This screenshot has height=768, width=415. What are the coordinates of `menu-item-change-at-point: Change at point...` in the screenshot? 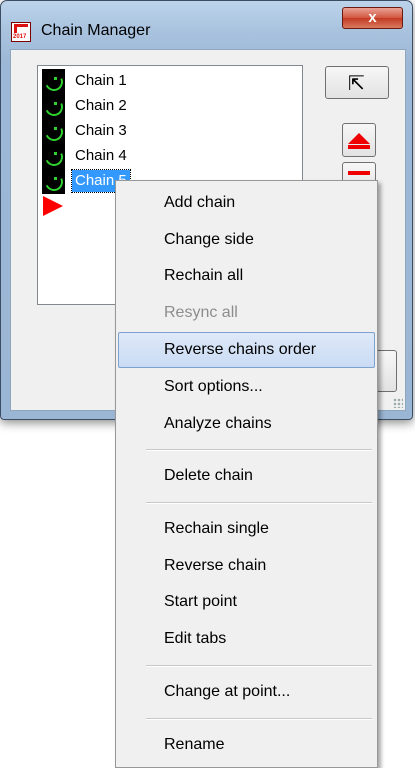 It's located at (246, 692).